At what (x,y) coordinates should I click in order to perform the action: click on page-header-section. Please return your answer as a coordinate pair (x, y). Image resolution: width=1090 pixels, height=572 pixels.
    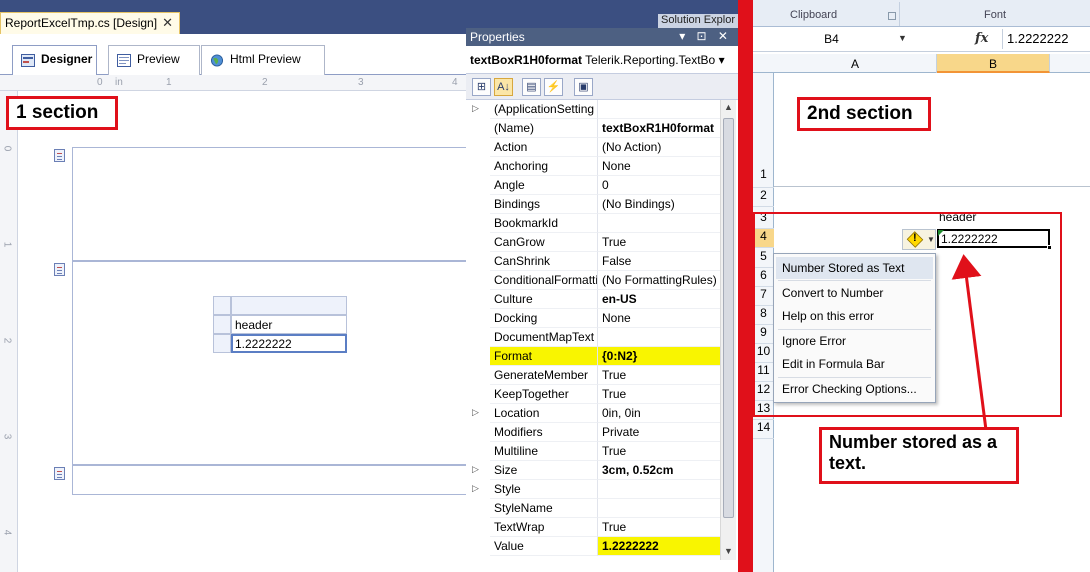
    Looking at the image, I should click on (269, 204).